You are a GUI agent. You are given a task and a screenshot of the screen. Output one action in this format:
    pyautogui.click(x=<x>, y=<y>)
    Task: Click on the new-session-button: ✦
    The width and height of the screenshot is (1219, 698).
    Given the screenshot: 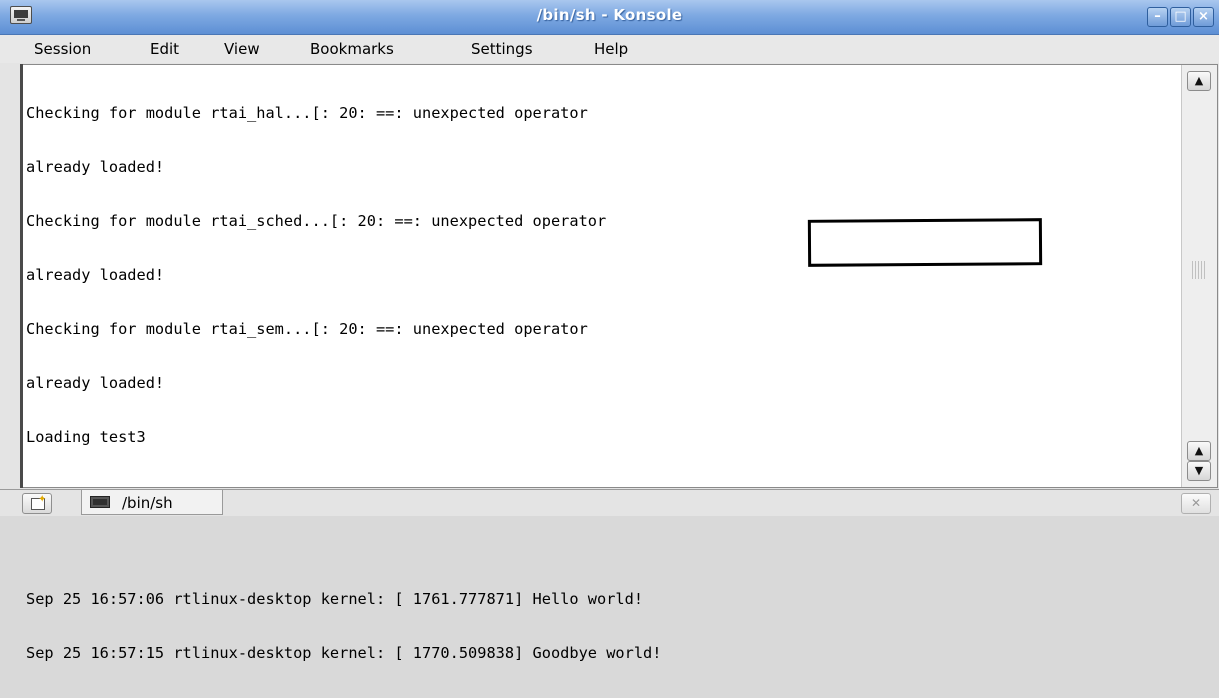 What is the action you would take?
    pyautogui.click(x=37, y=503)
    